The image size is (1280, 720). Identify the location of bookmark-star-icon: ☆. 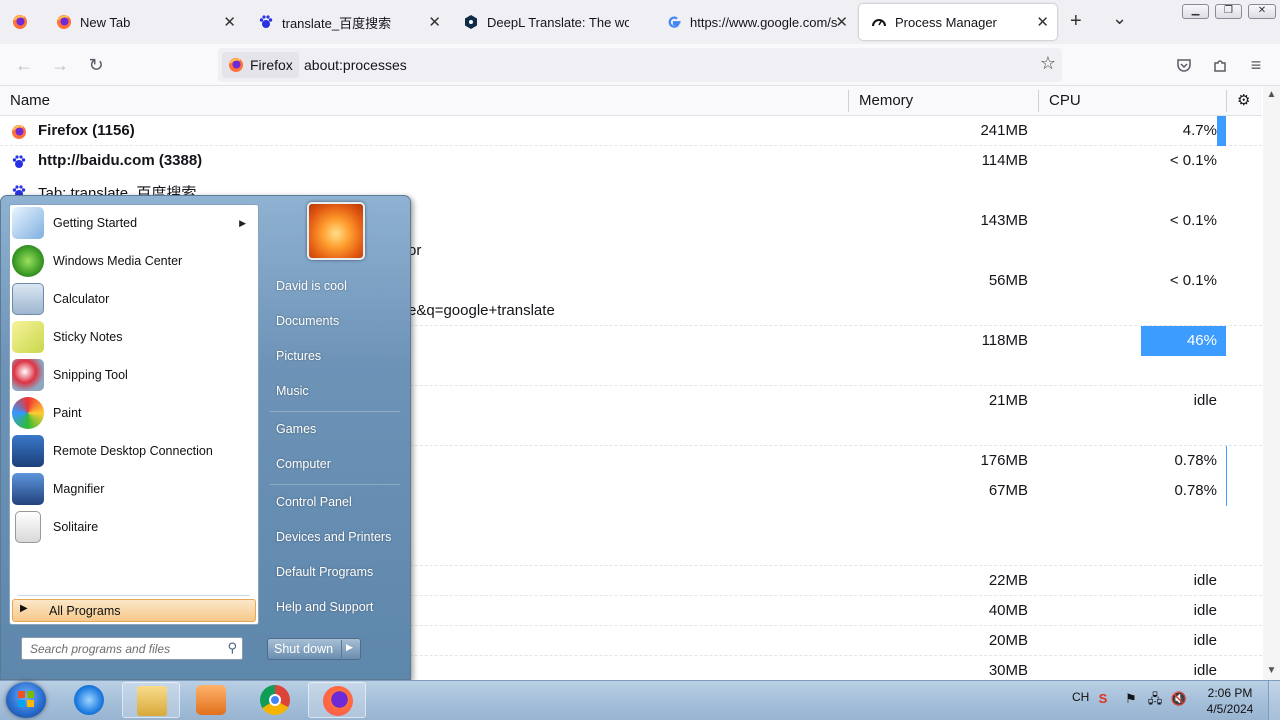
(1048, 63).